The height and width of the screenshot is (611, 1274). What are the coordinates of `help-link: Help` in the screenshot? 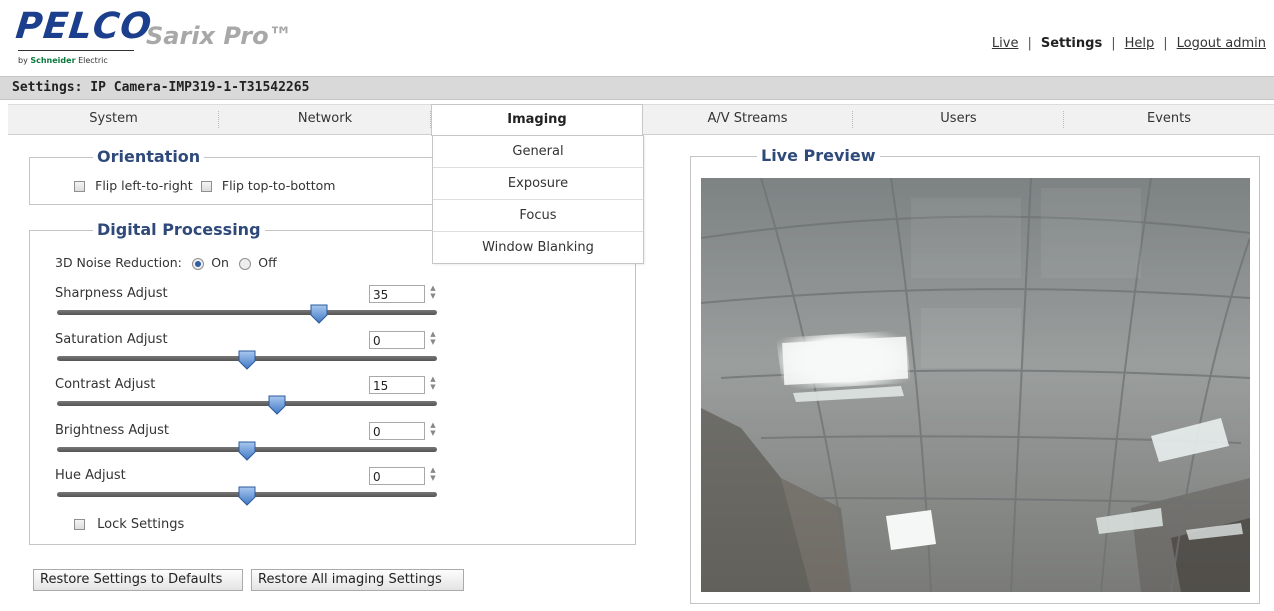 It's located at (1140, 43).